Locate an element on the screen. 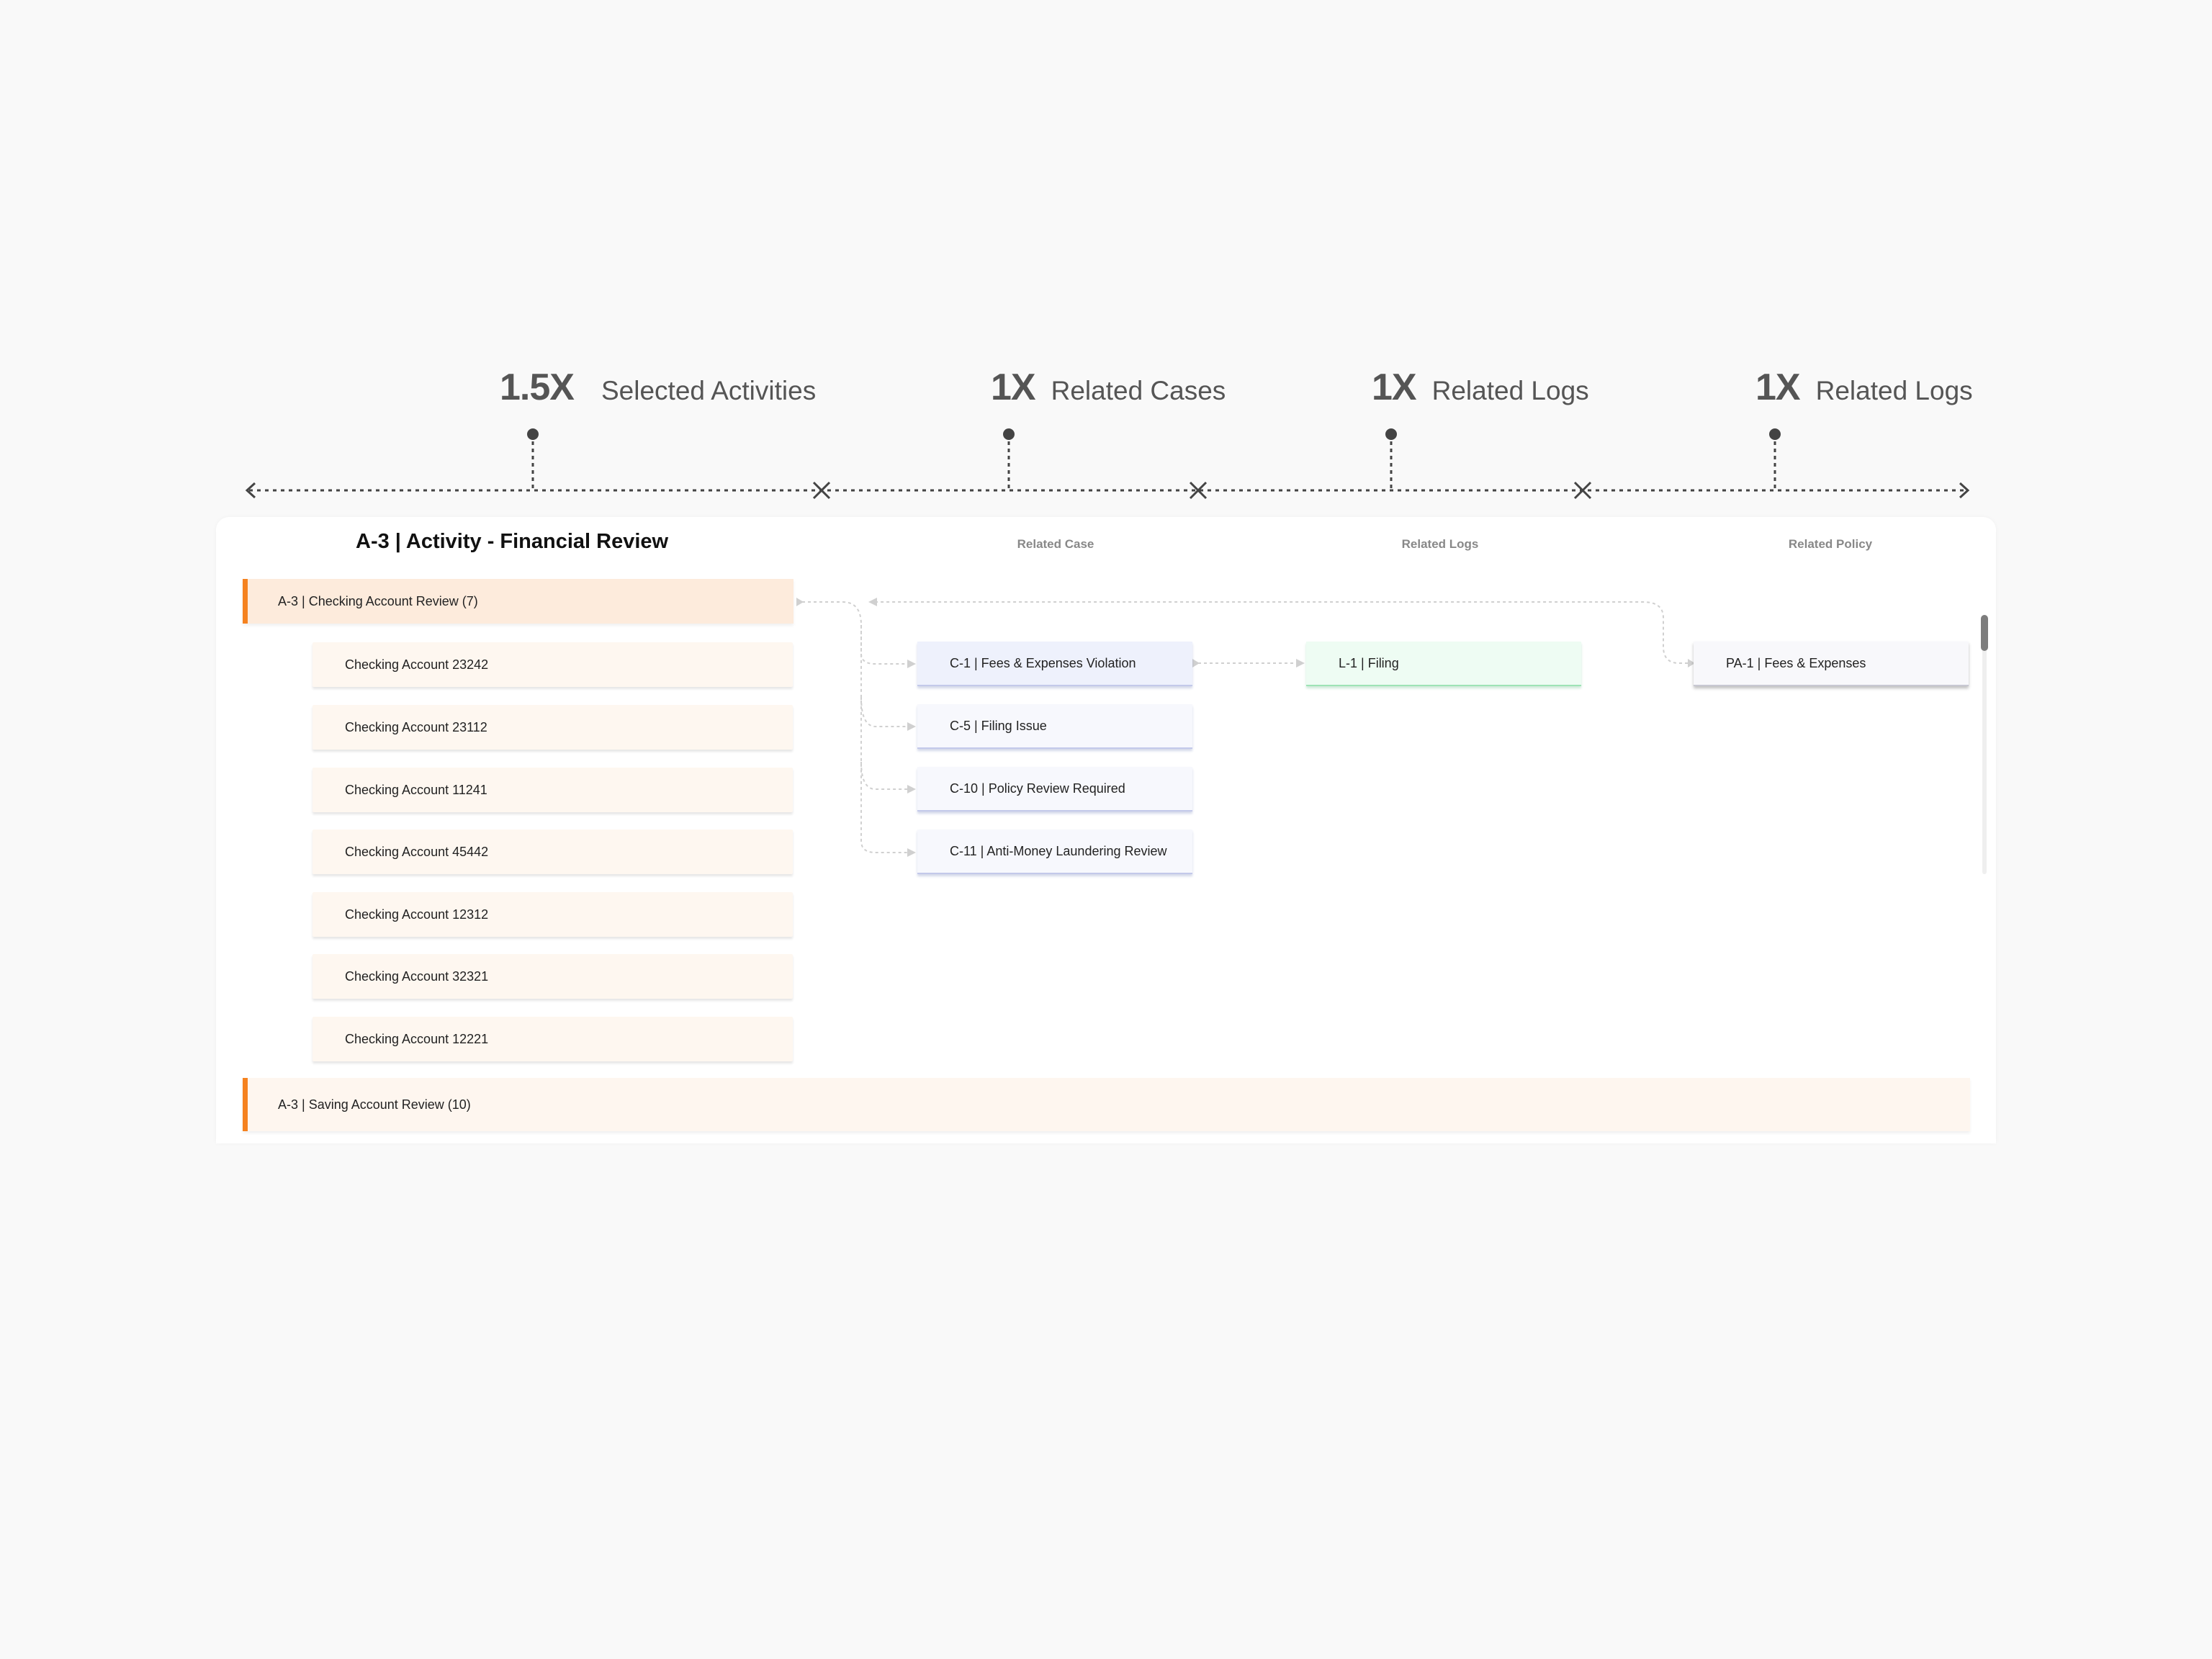 The width and height of the screenshot is (2212, 1659). activity-item: Checking Account 23242 is located at coordinates (553, 665).